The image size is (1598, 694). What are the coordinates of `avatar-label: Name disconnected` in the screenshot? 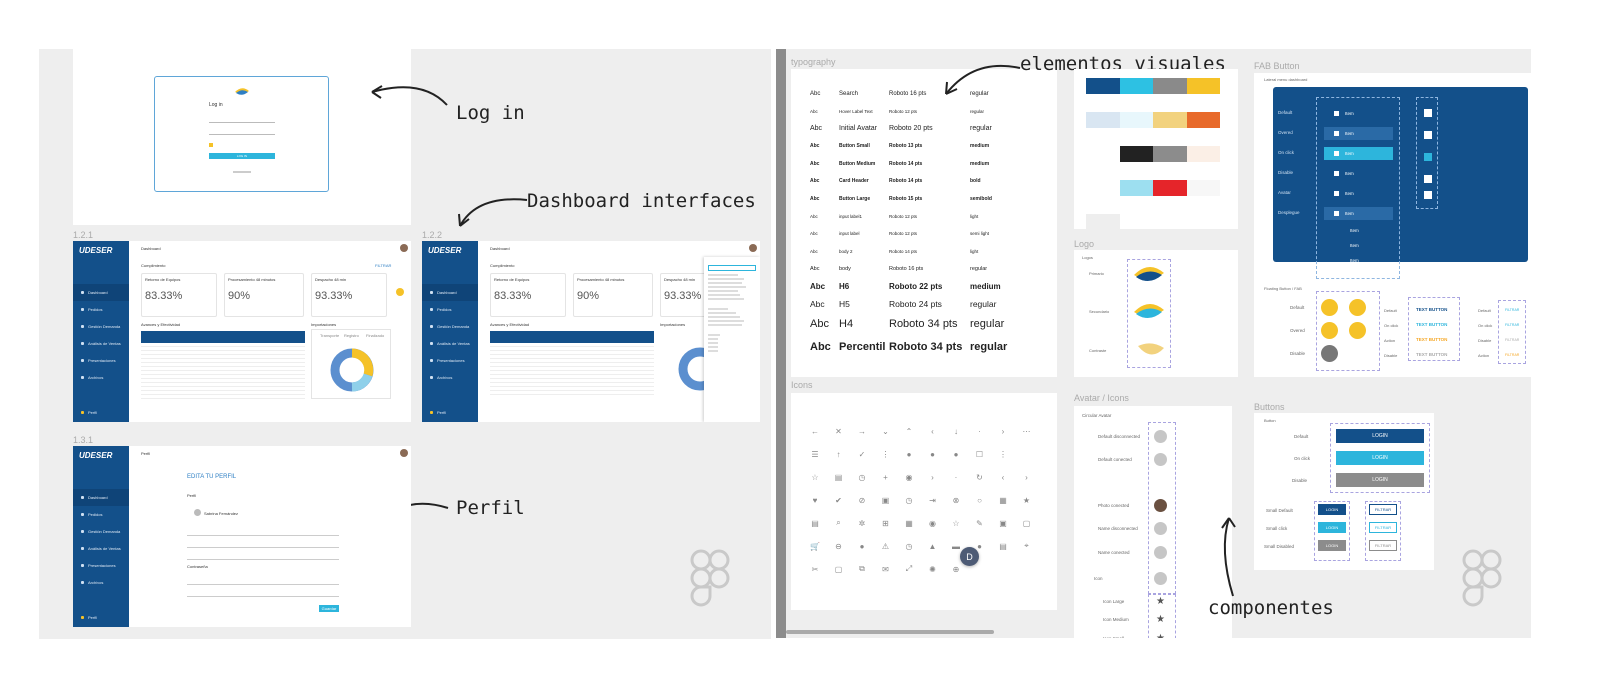 It's located at (1118, 528).